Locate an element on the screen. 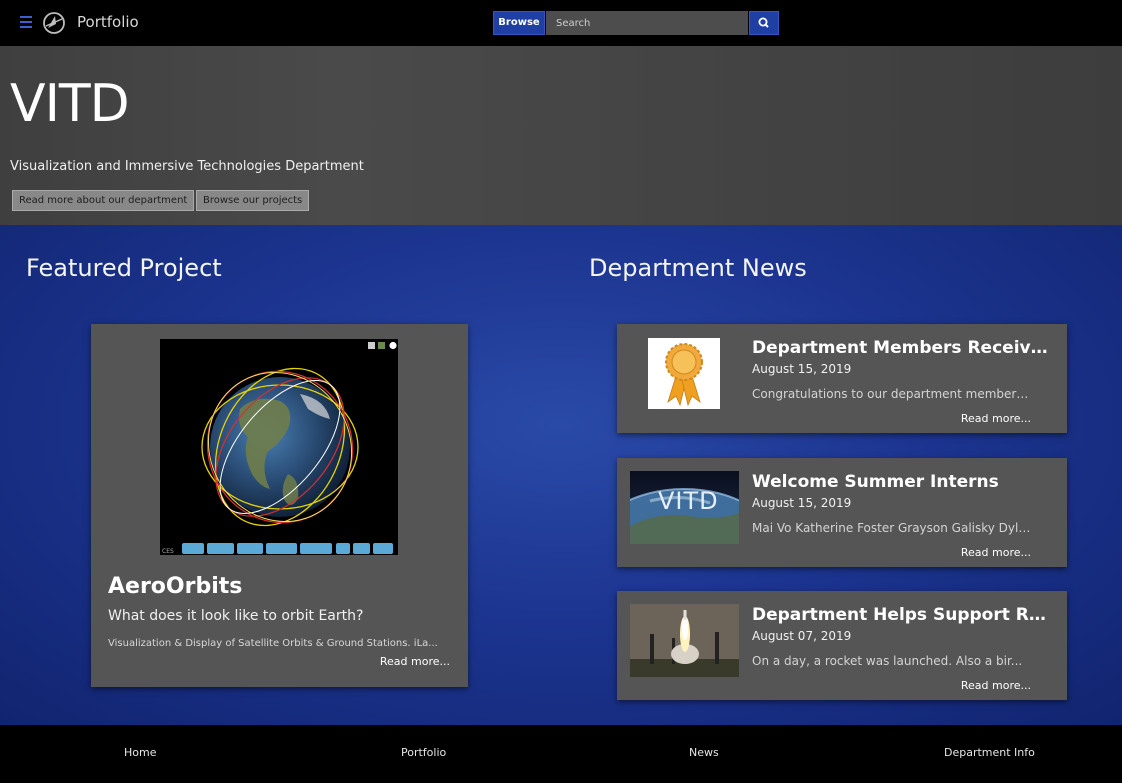 This screenshot has width=1122, height=783. earth-vitd-image: VITD is located at coordinates (684, 507).